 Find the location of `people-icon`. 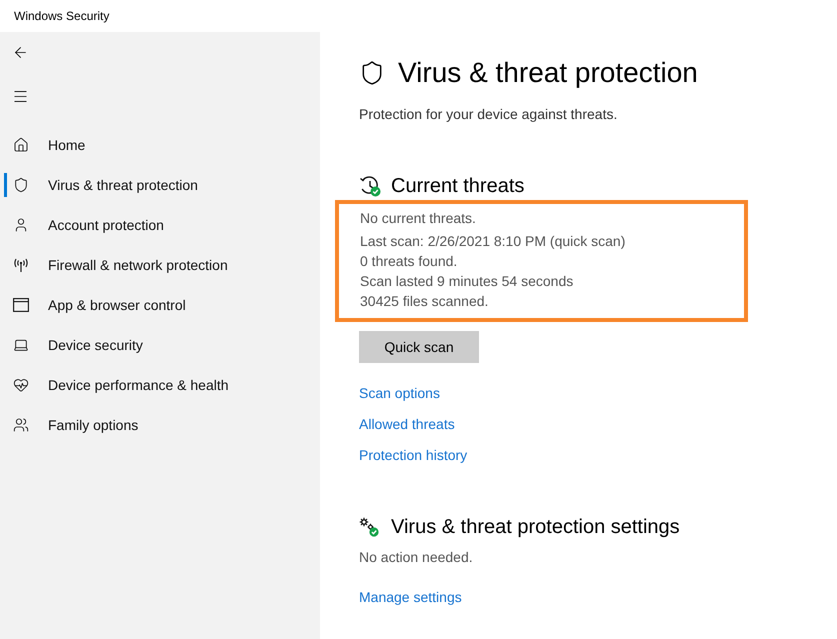

people-icon is located at coordinates (21, 425).